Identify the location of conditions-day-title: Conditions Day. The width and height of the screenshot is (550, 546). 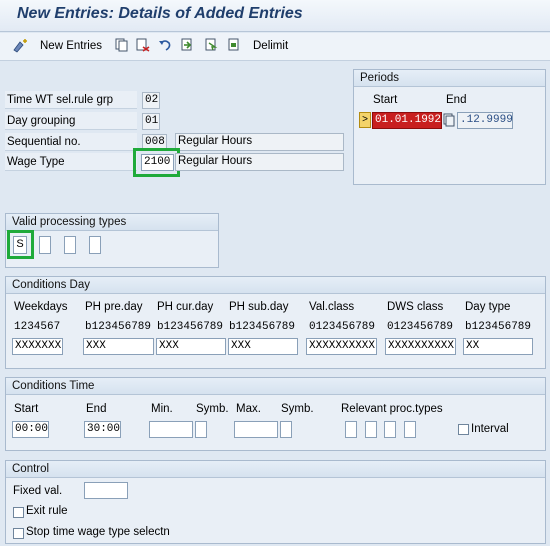
(275, 285).